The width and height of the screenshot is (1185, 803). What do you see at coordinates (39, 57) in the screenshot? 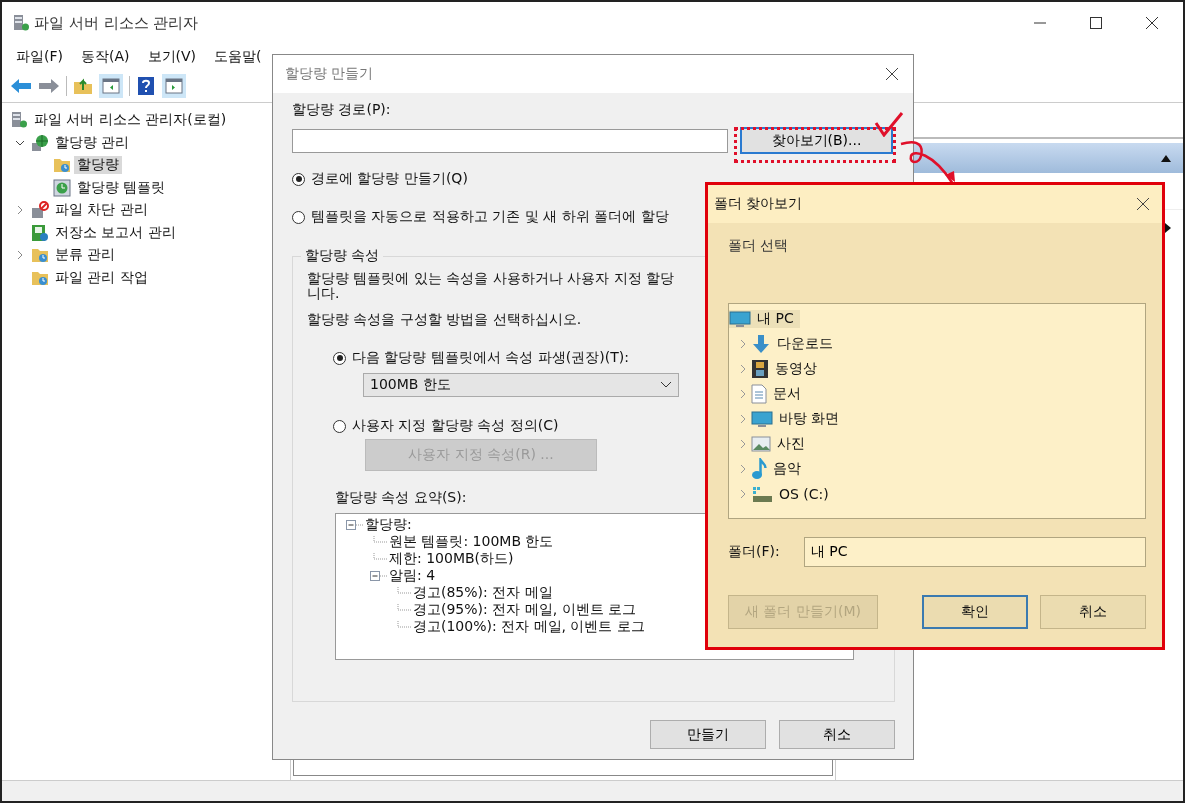
I see `menu-item: 파일(F)` at bounding box center [39, 57].